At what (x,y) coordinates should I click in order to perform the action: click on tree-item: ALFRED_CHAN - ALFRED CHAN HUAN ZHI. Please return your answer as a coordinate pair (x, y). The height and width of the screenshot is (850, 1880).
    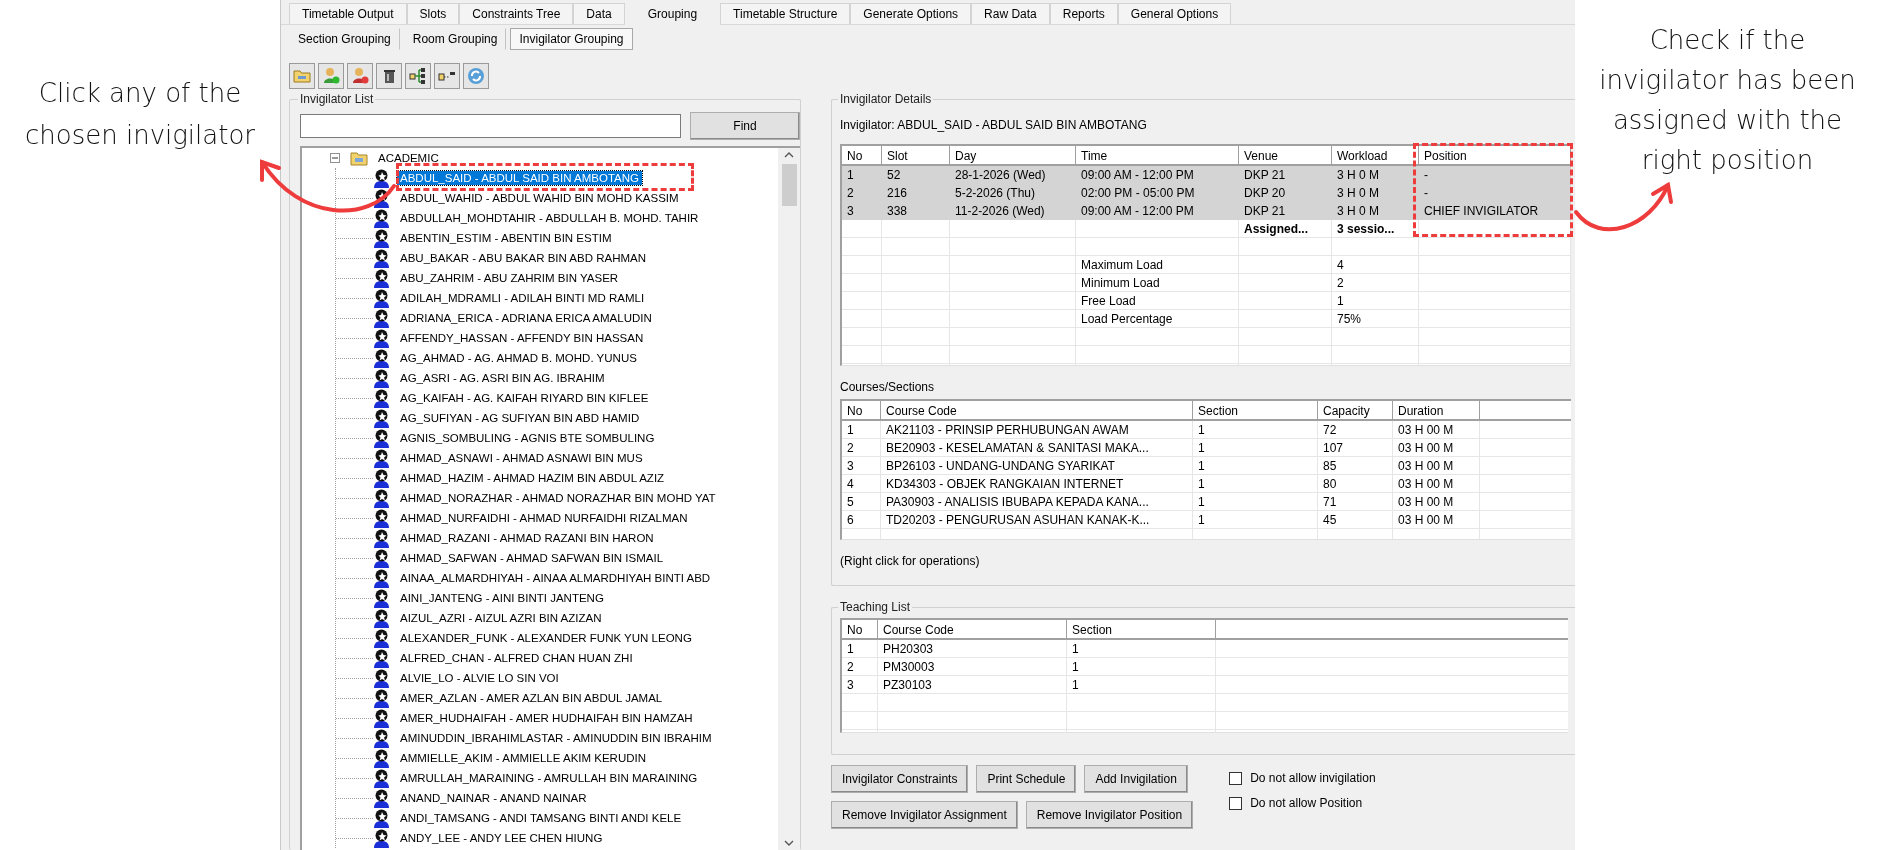
    Looking at the image, I should click on (516, 658).